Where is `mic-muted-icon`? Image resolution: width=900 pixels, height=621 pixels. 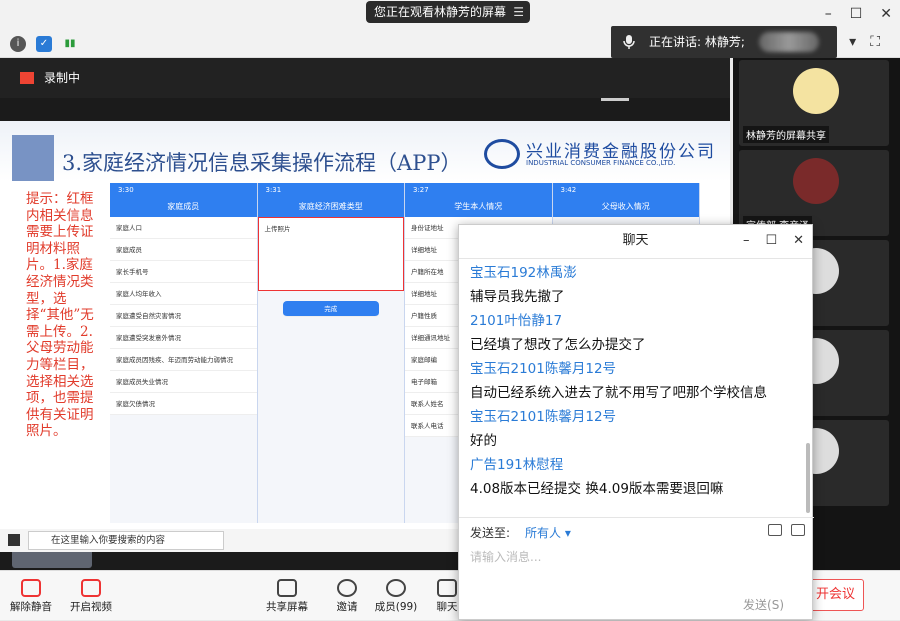
mic-muted-icon is located at coordinates (31, 588).